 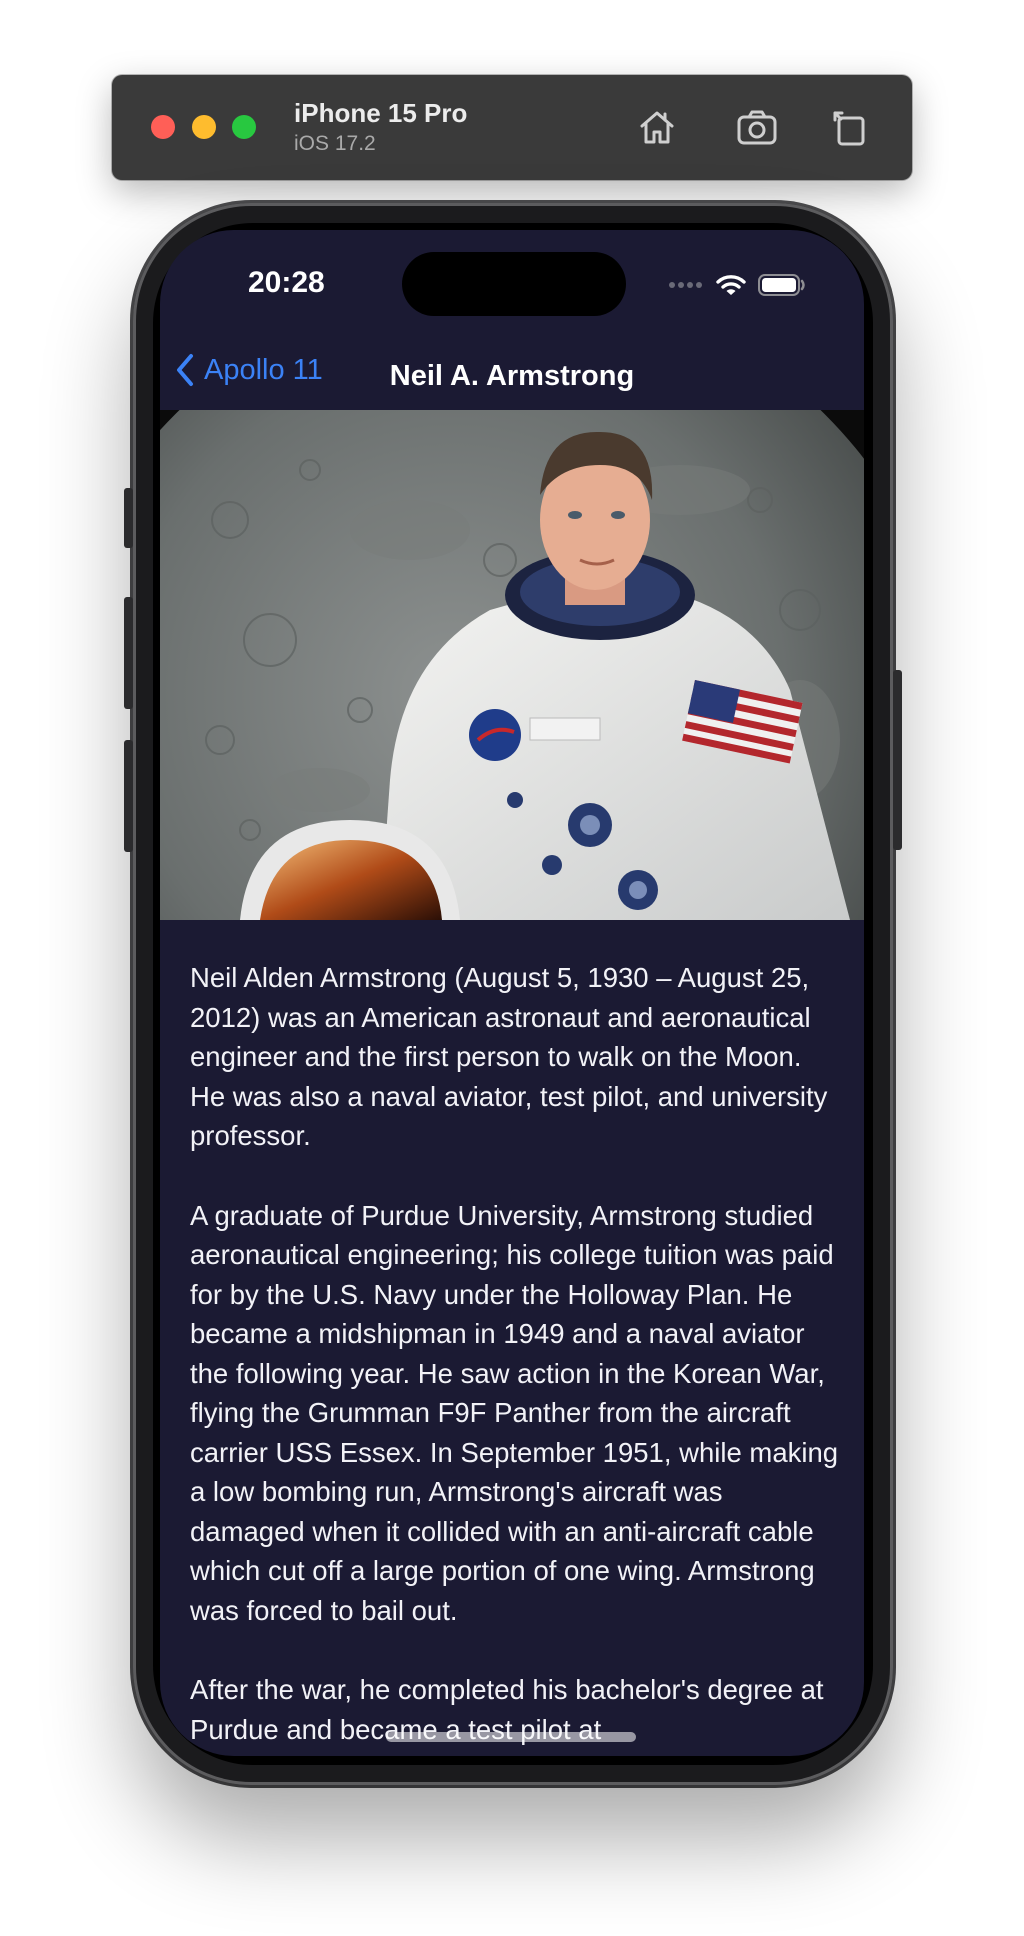 I want to click on status-icons, so click(x=737, y=285).